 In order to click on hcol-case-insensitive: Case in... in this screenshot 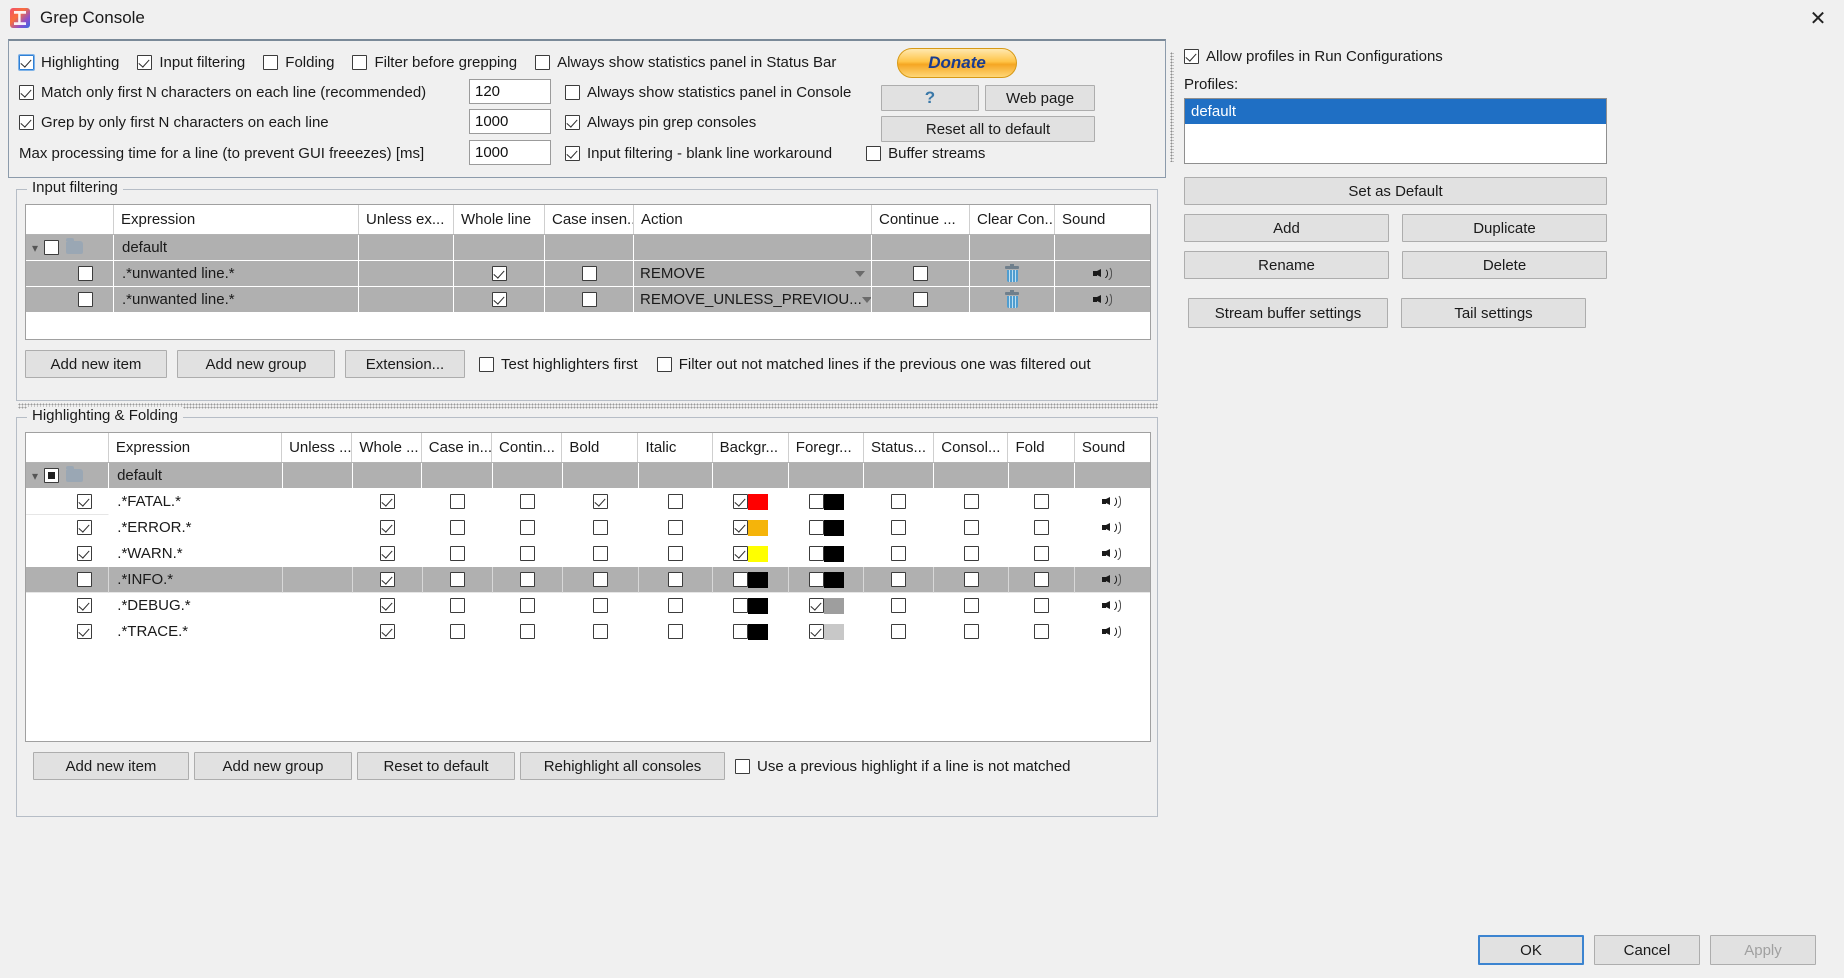, I will do `click(457, 447)`.